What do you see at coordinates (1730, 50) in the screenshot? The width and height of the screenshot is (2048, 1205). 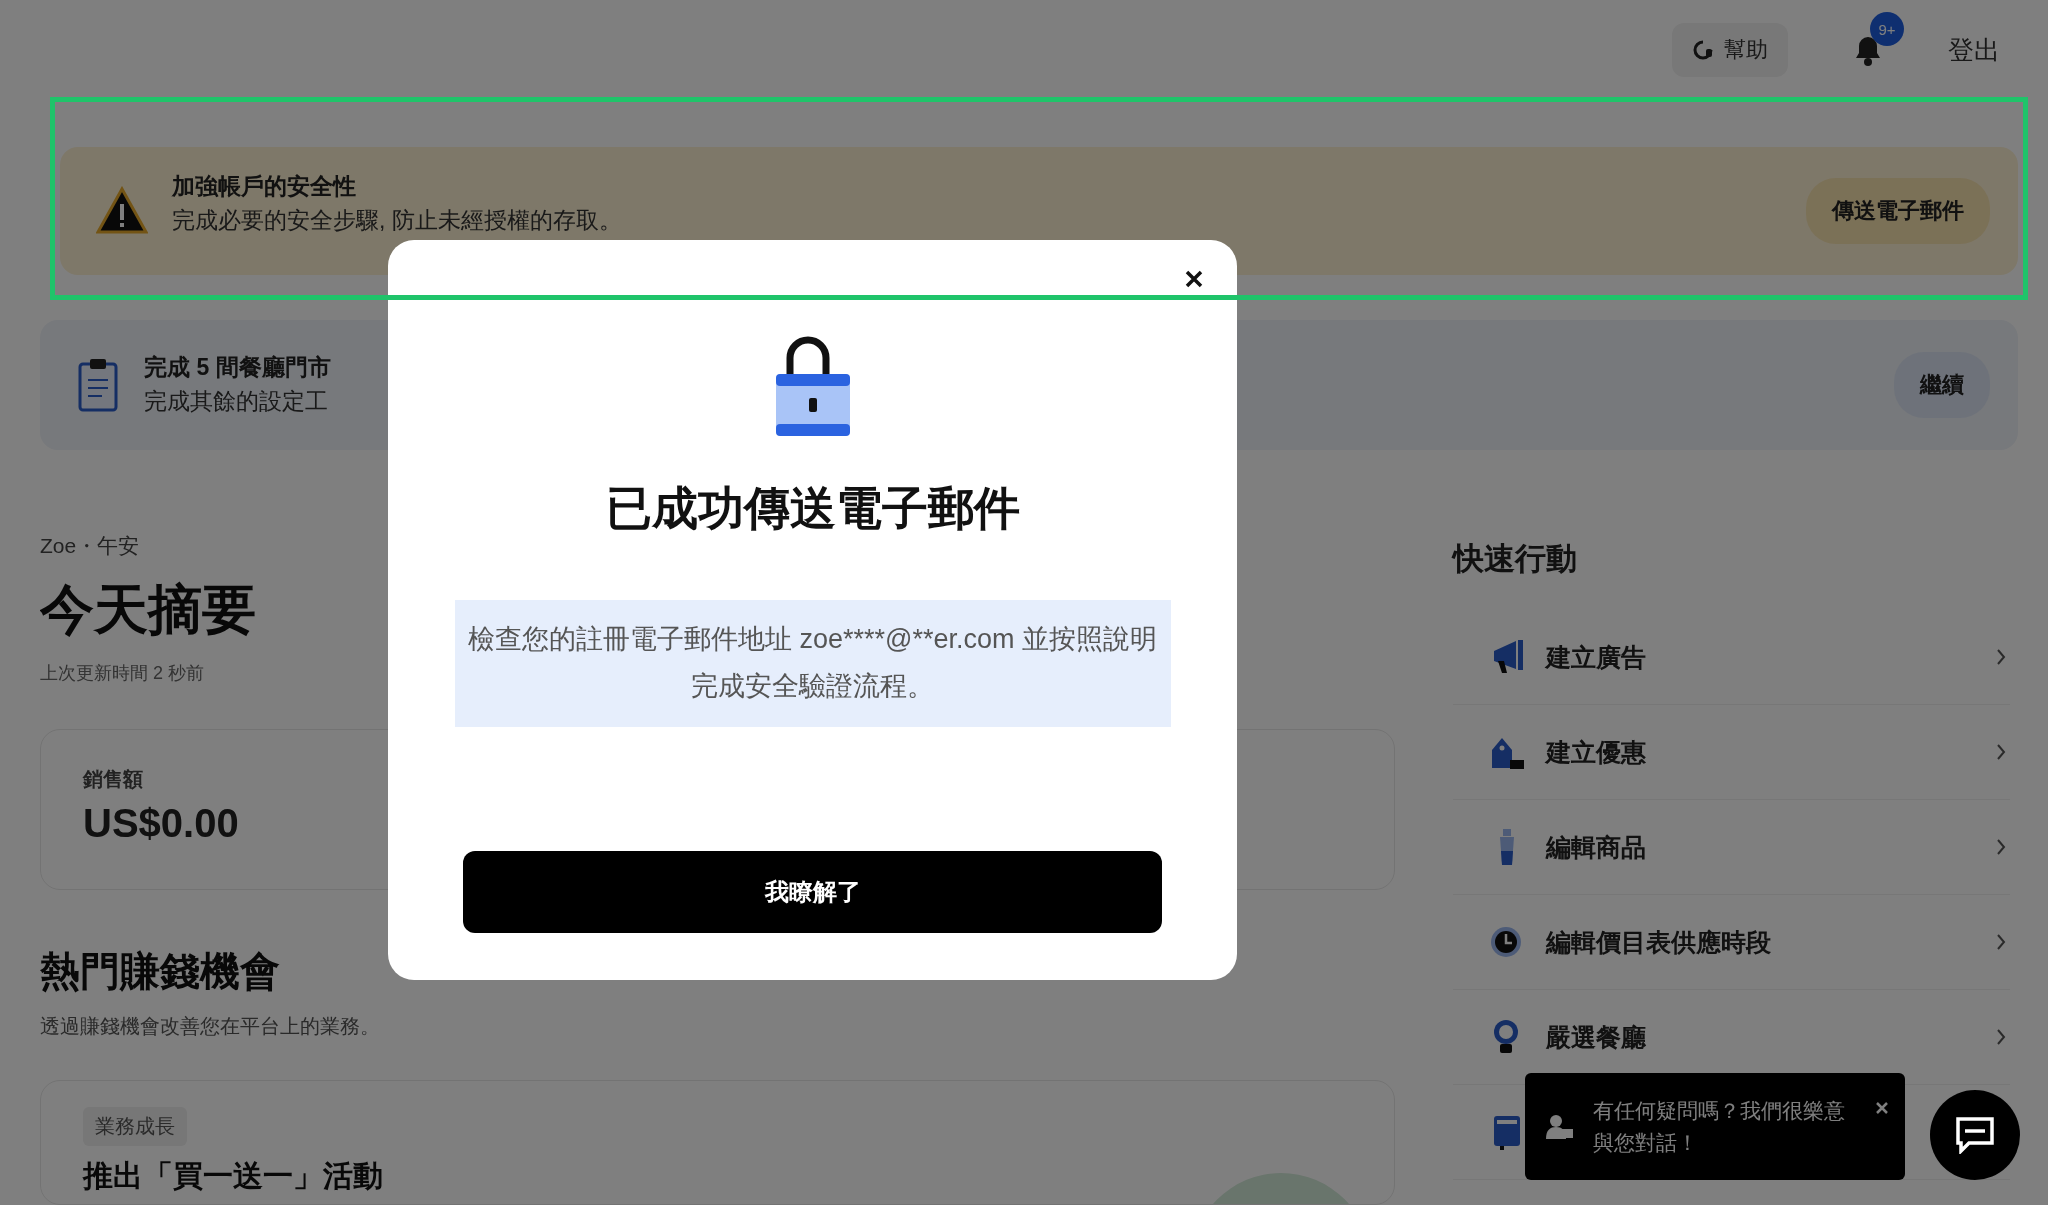 I see `help-button: 幫助` at bounding box center [1730, 50].